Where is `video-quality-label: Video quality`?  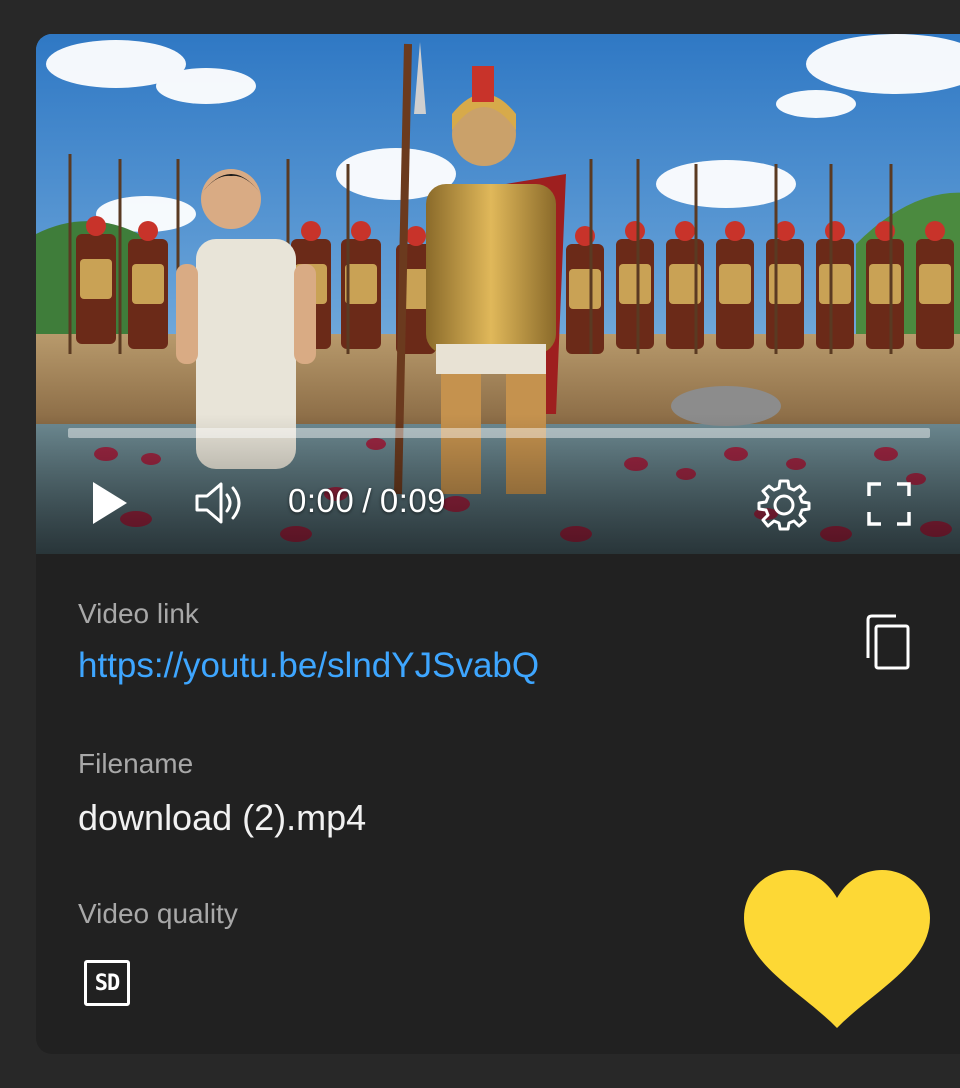 video-quality-label: Video quality is located at coordinates (158, 913).